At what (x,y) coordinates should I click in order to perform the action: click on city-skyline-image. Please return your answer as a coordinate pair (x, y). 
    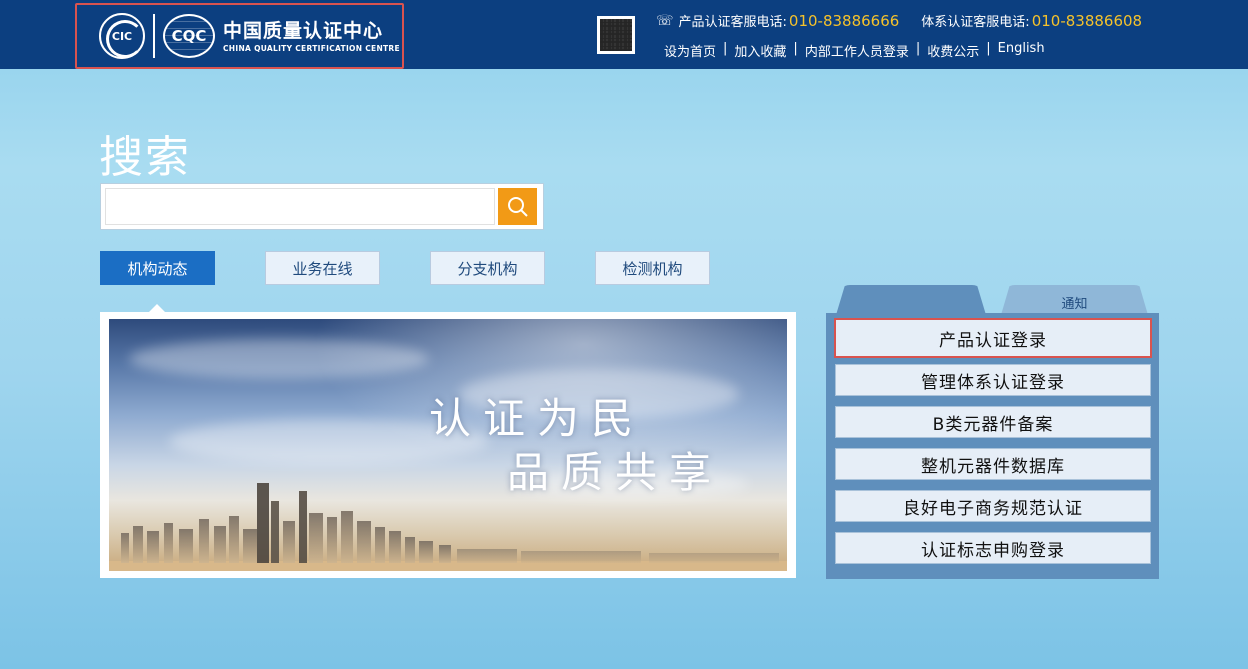
    Looking at the image, I should click on (448, 527).